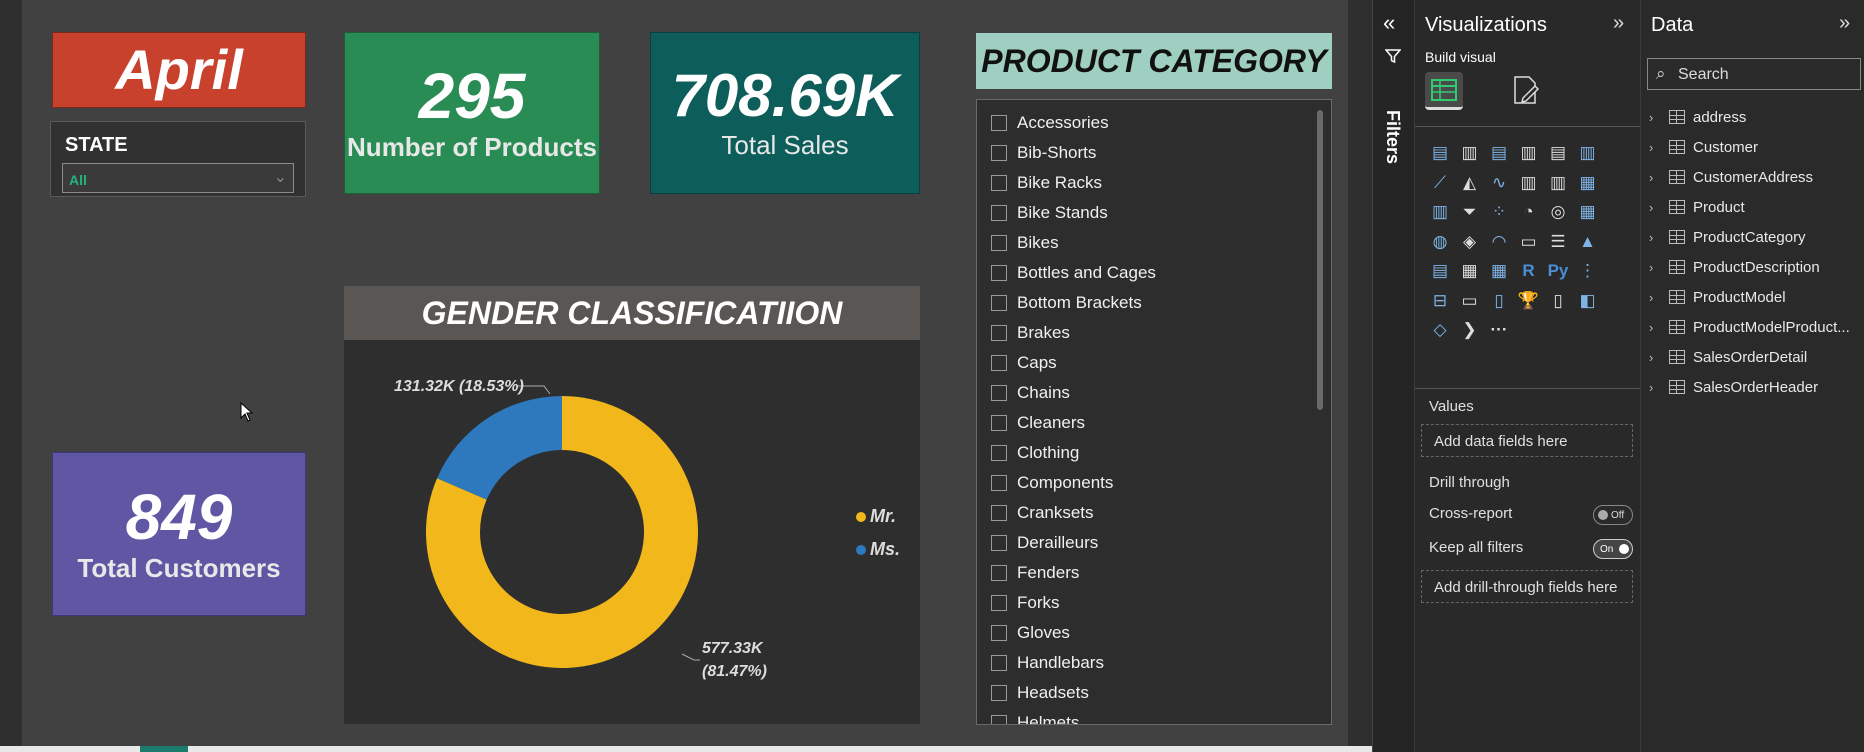 Image resolution: width=1864 pixels, height=752 pixels. What do you see at coordinates (1320, 260) in the screenshot?
I see `list-scrollbar` at bounding box center [1320, 260].